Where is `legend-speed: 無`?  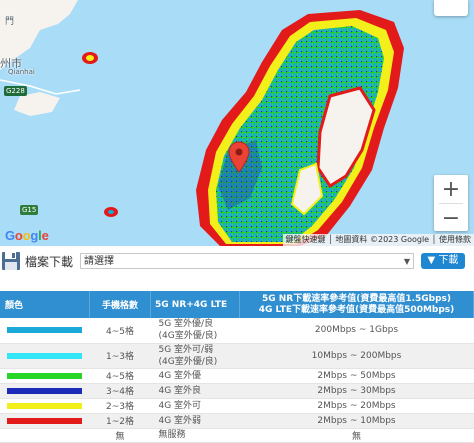 legend-speed: 無 is located at coordinates (356, 435).